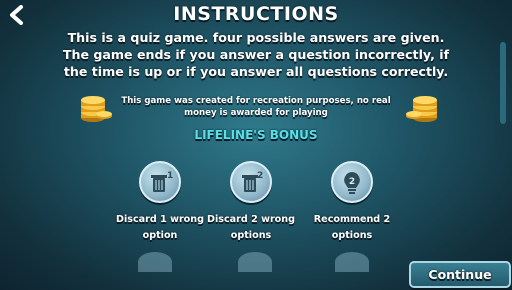 The width and height of the screenshot is (512, 290). I want to click on scrollbar, so click(503, 83).